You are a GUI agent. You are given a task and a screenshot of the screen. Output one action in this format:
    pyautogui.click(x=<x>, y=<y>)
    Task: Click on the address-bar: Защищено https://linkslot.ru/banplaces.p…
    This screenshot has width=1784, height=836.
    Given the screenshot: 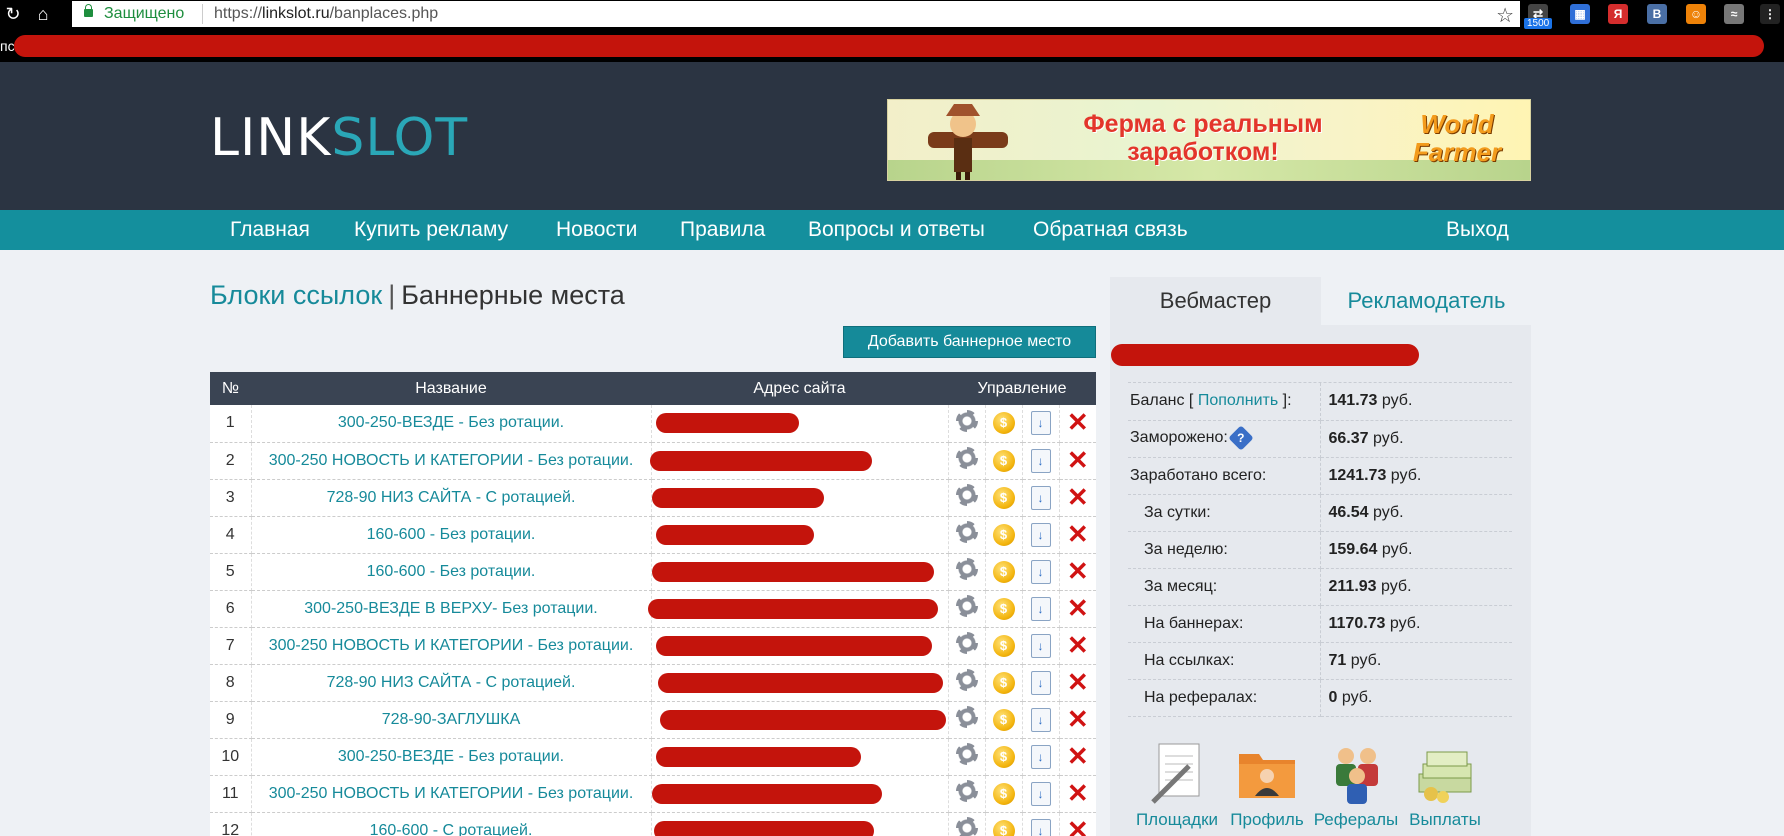 What is the action you would take?
    pyautogui.click(x=796, y=14)
    